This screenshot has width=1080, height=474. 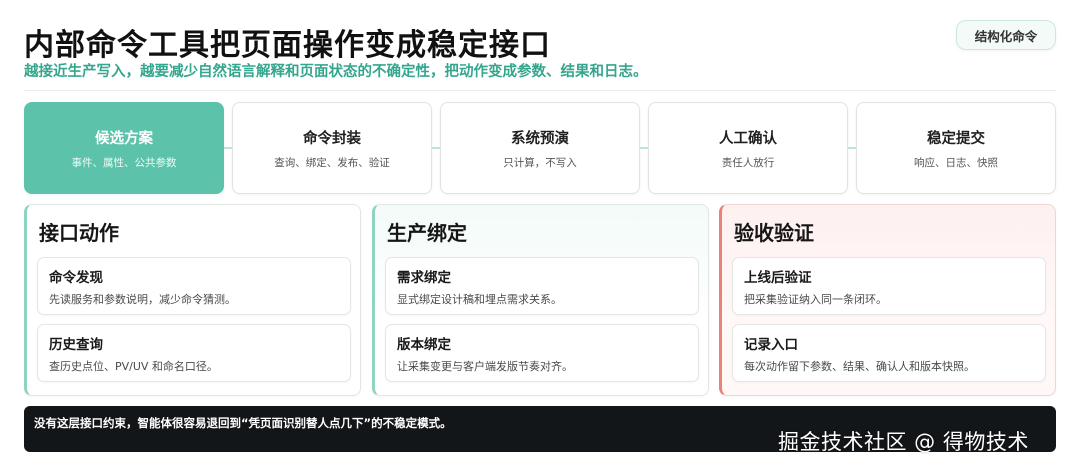 I want to click on step-desc: 事件、属性、公共参数, so click(x=124, y=162).